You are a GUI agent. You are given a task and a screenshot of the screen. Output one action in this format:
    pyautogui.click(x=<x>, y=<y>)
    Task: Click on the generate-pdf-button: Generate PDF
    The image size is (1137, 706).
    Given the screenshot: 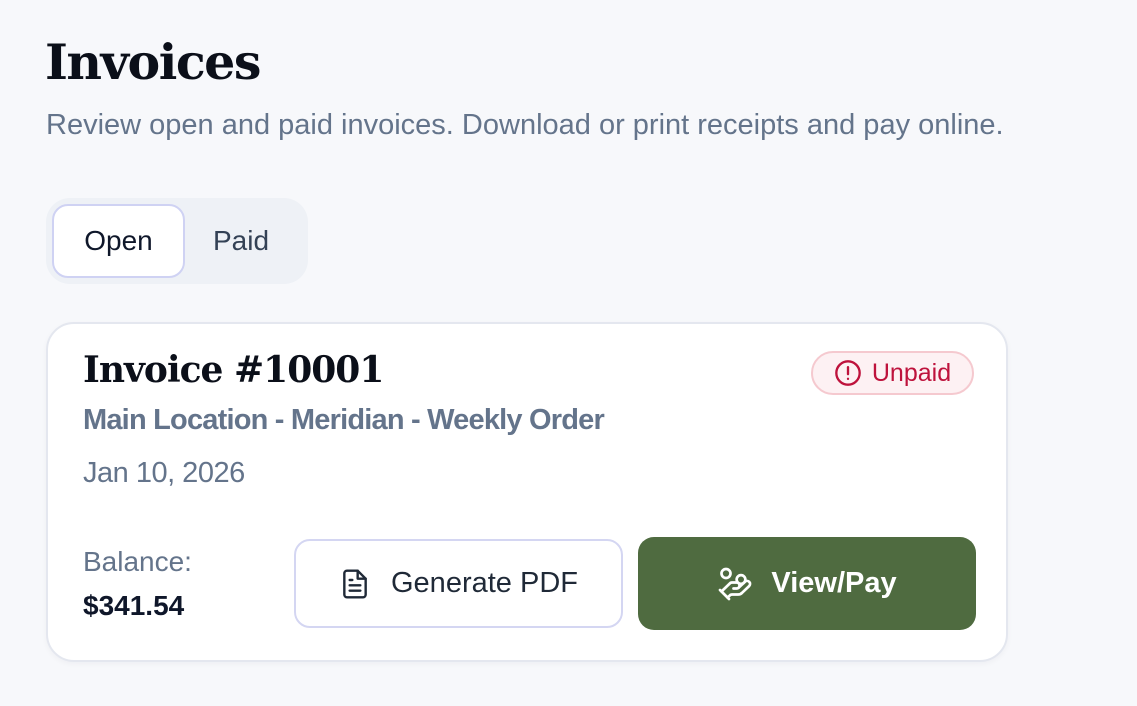 What is the action you would take?
    pyautogui.click(x=458, y=583)
    